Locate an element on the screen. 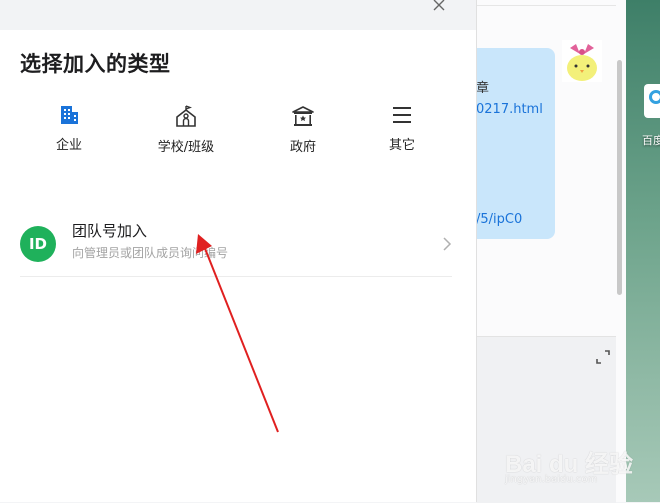 The height and width of the screenshot is (503, 660). building-icon is located at coordinates (69, 115).